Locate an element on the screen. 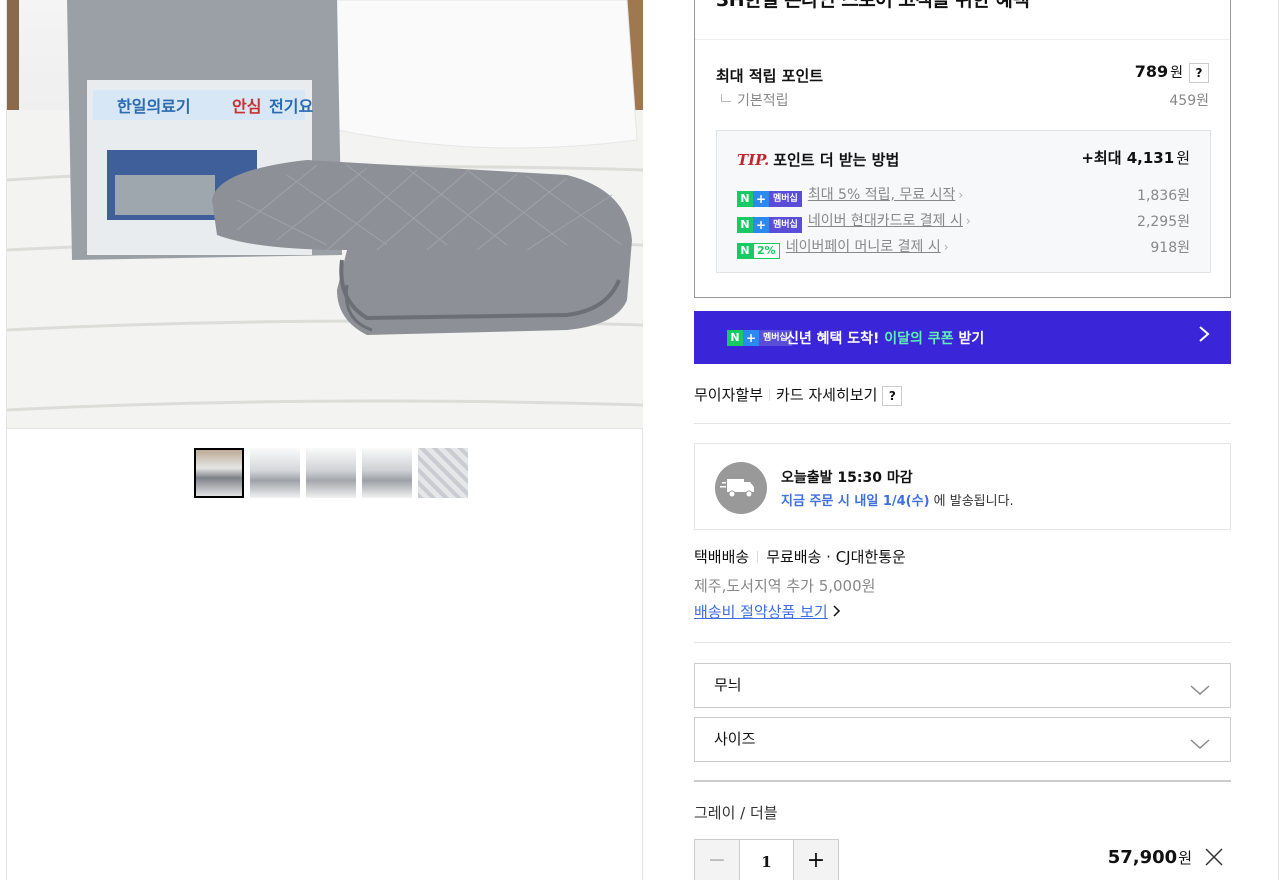  tree-elbow-icon is located at coordinates (726, 98).